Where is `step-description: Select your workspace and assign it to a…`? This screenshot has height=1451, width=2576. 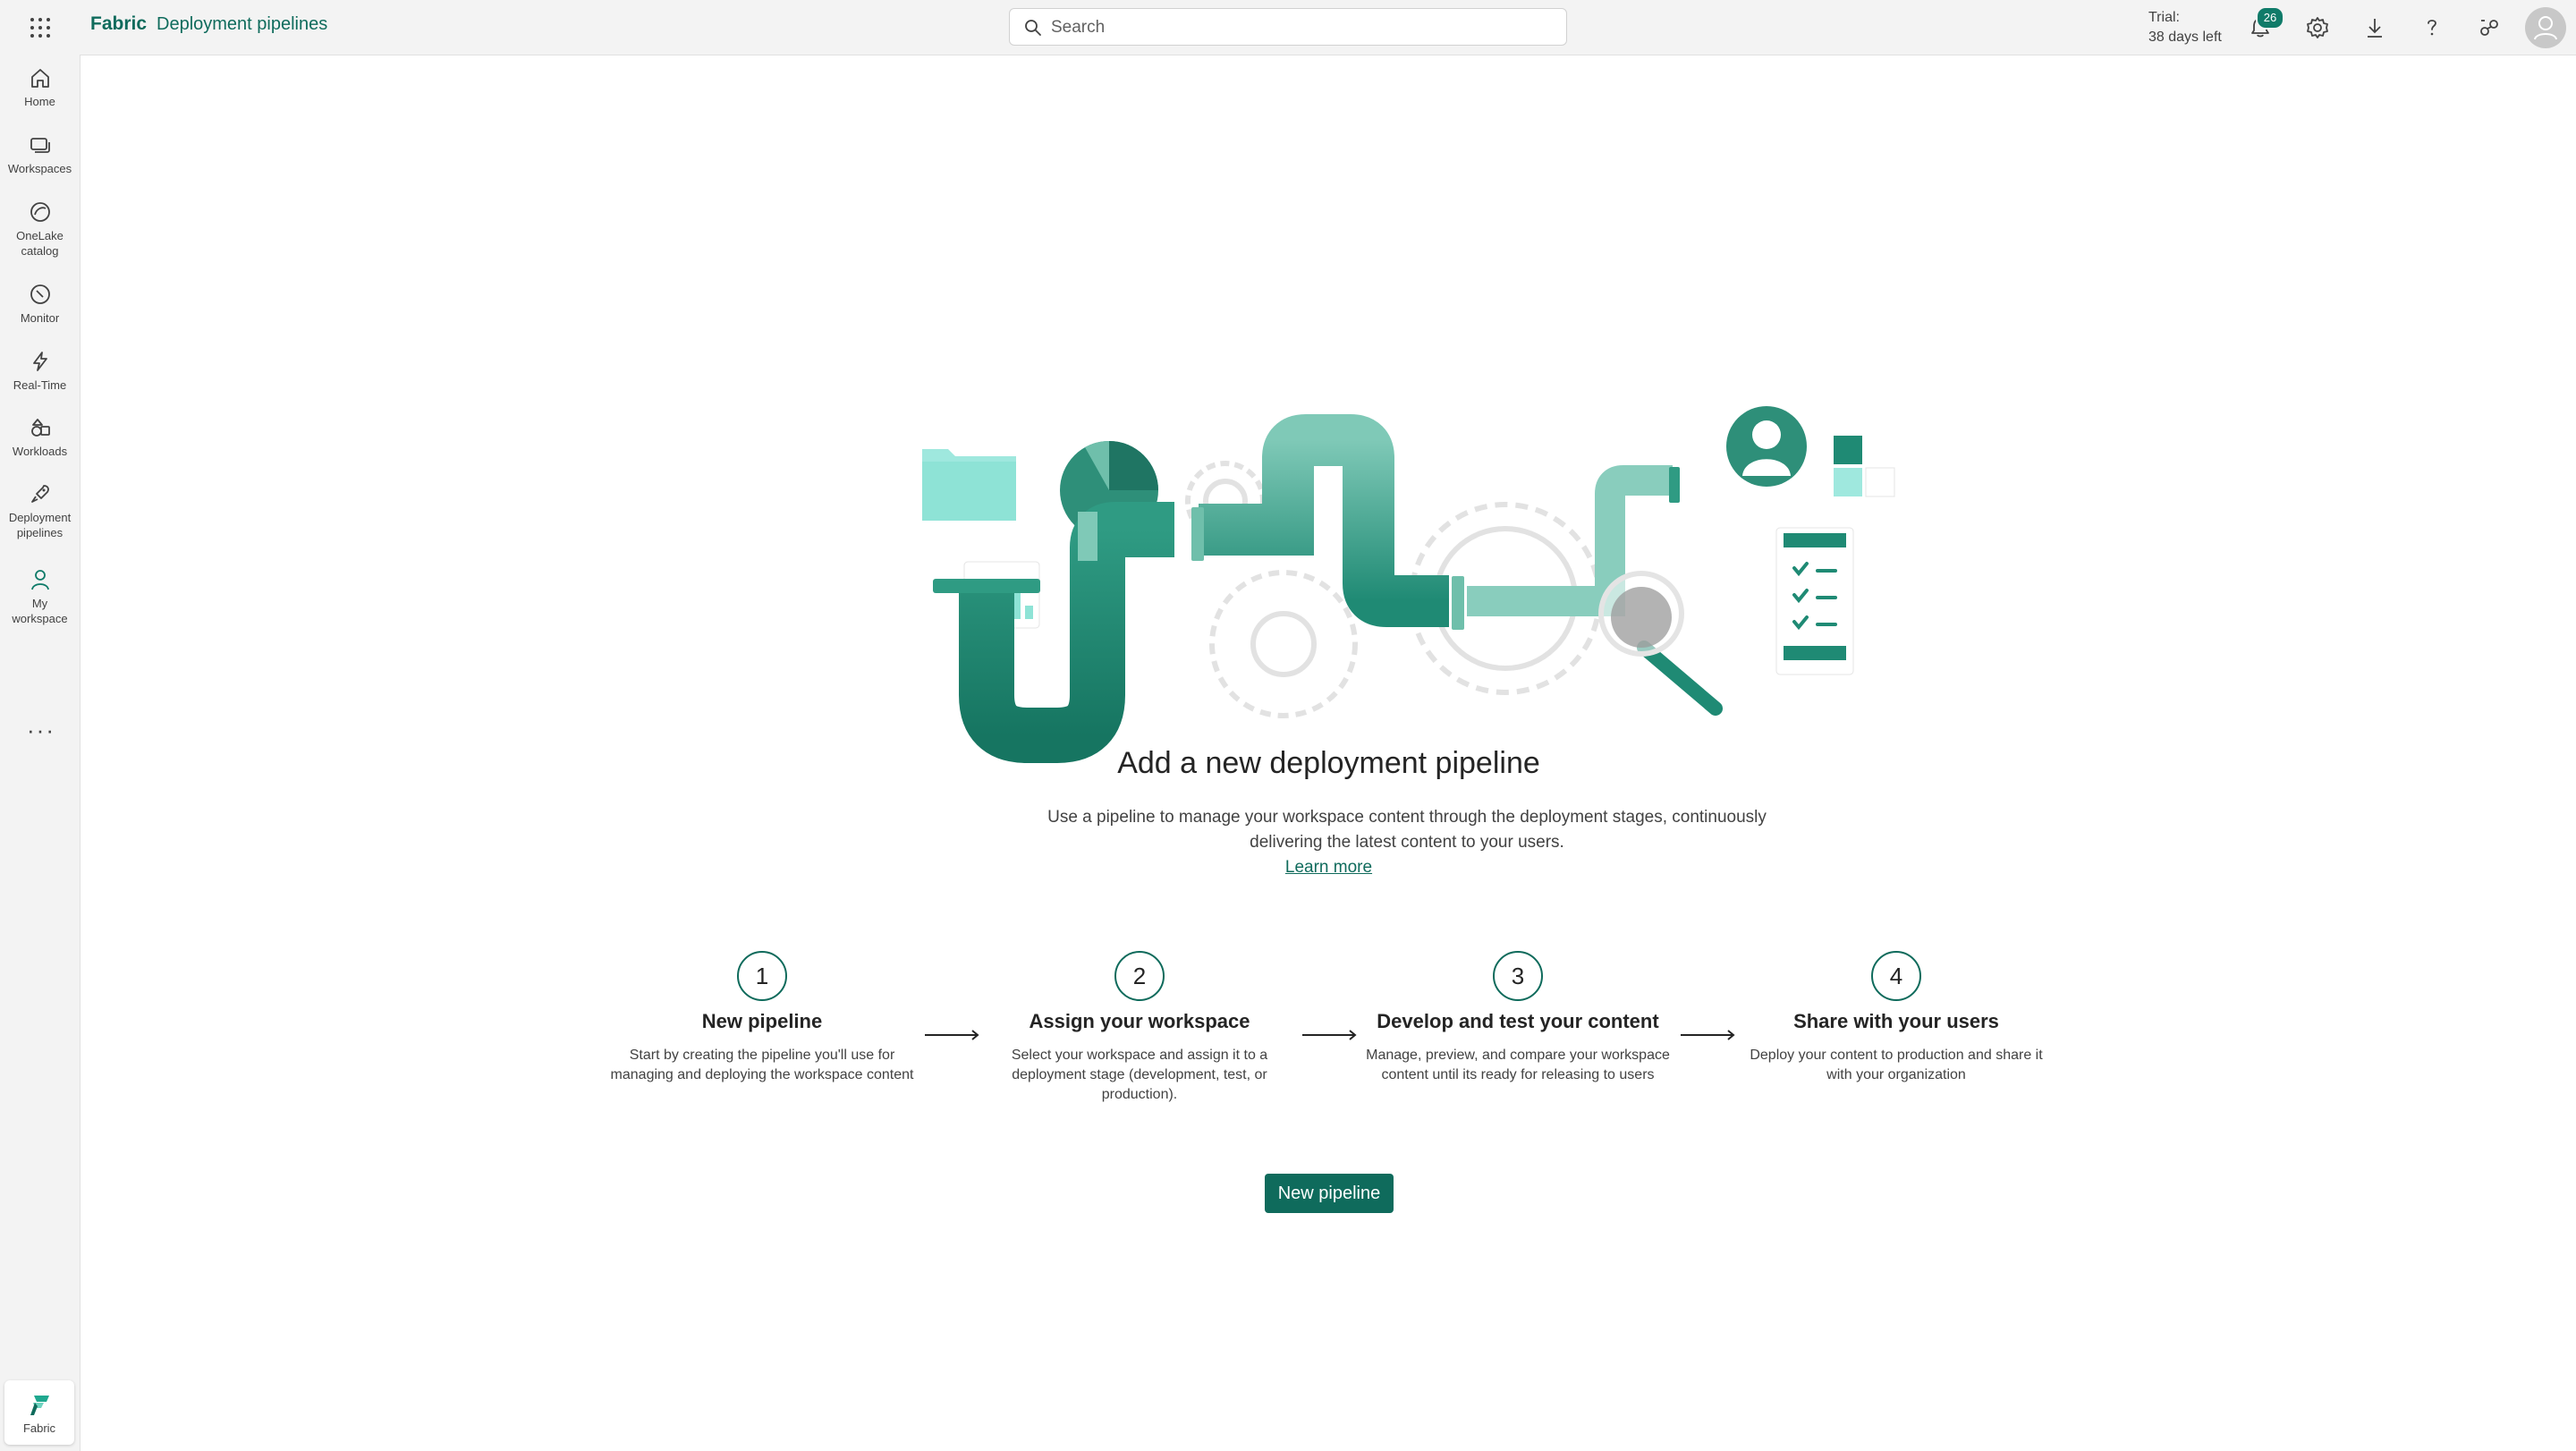 step-description: Select your workspace and assign it to a… is located at coordinates (1139, 1075).